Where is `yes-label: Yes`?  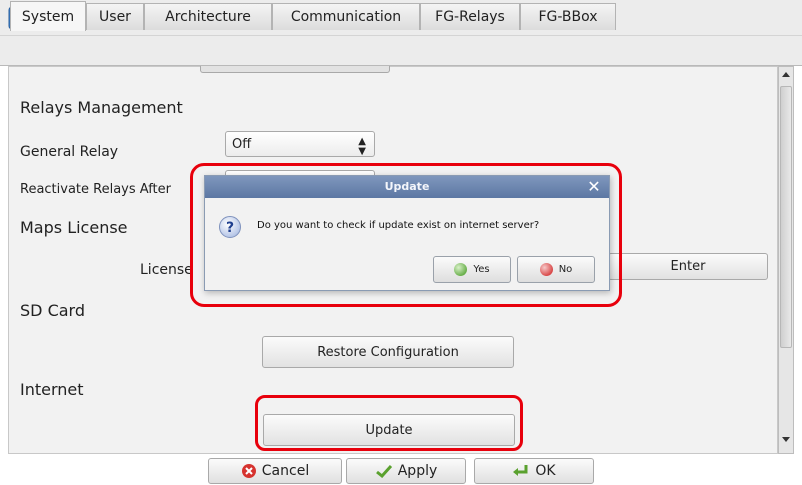 yes-label: Yes is located at coordinates (481, 269).